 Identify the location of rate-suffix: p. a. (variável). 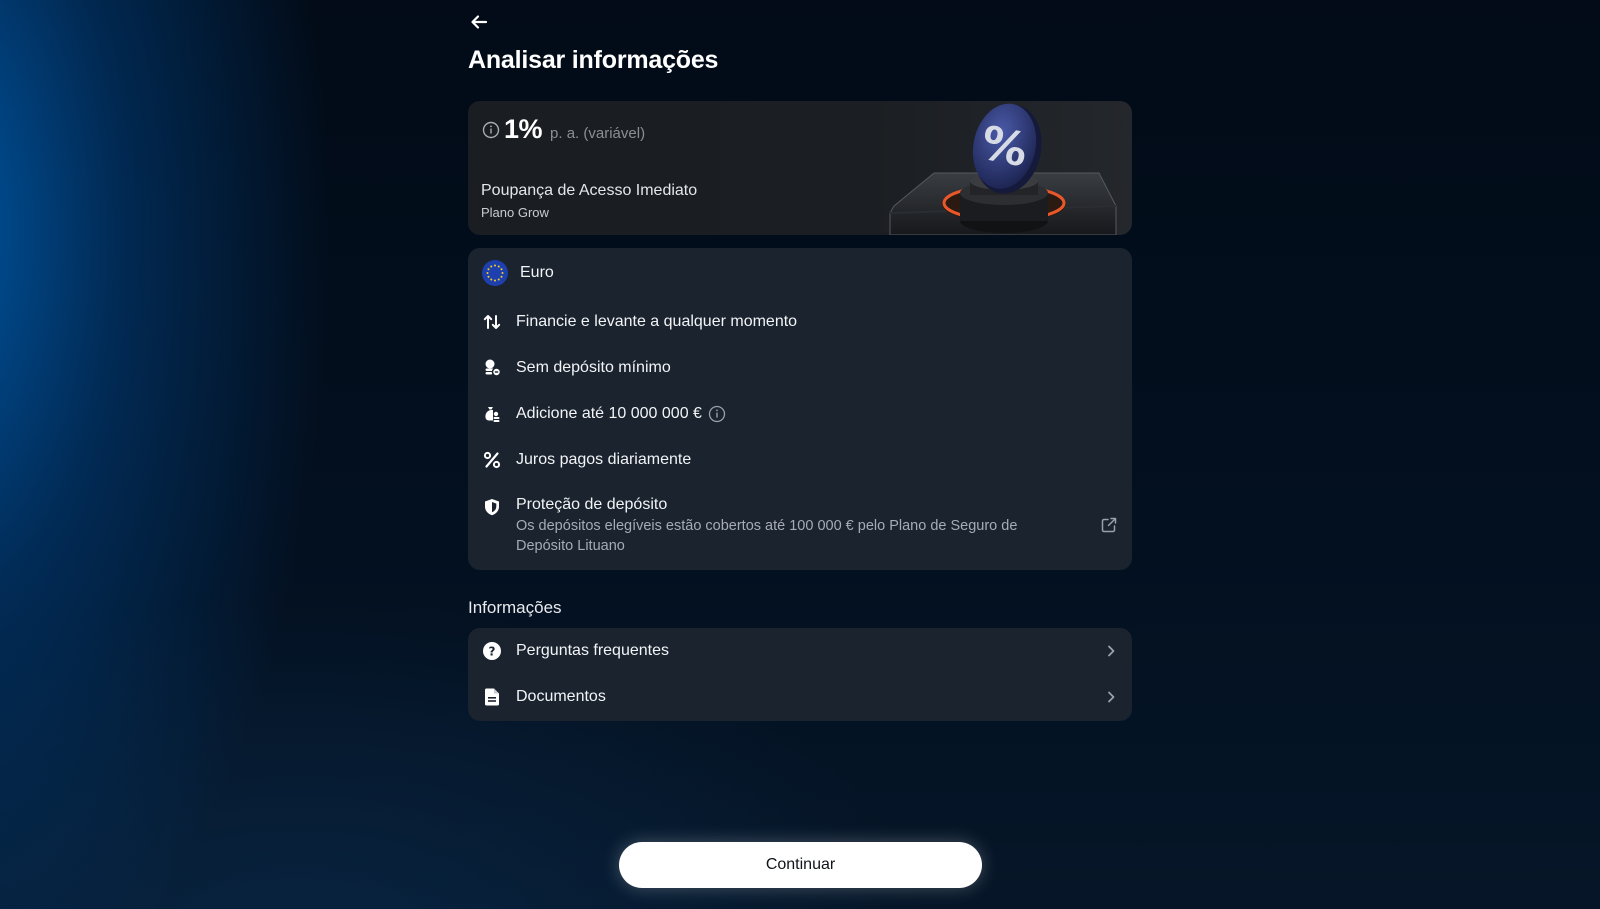
(598, 133).